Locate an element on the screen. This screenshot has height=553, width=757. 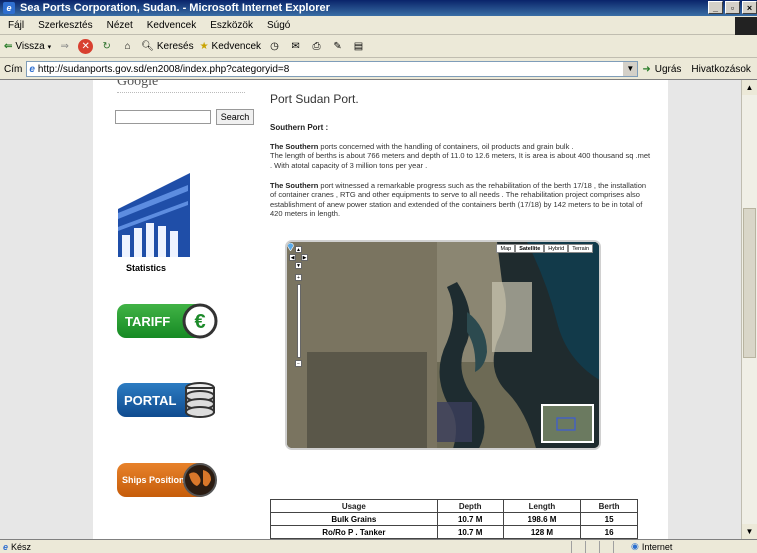
favorites-label: Kedvencek is located at coordinates (236, 46).